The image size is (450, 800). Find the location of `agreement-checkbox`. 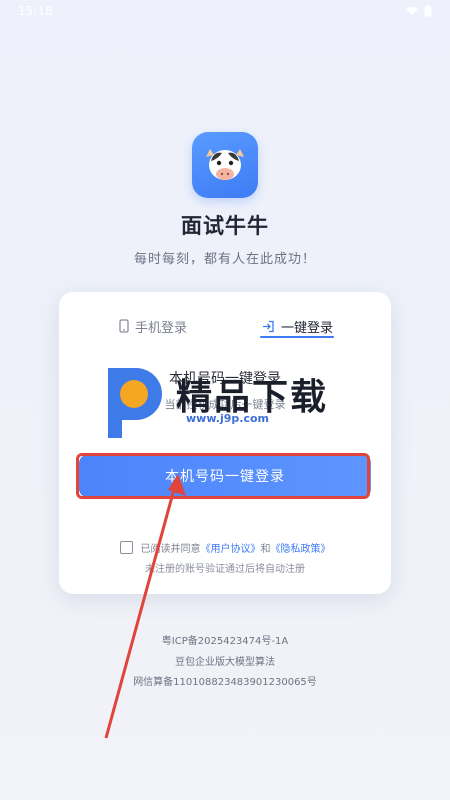

agreement-checkbox is located at coordinates (126, 547).